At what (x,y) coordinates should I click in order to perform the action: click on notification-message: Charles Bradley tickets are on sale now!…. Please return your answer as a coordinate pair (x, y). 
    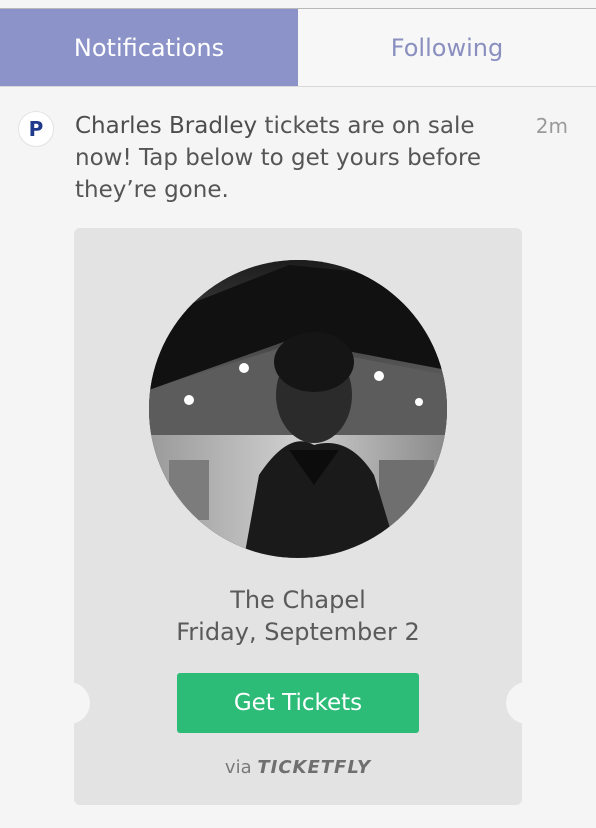
    Looking at the image, I should click on (295, 158).